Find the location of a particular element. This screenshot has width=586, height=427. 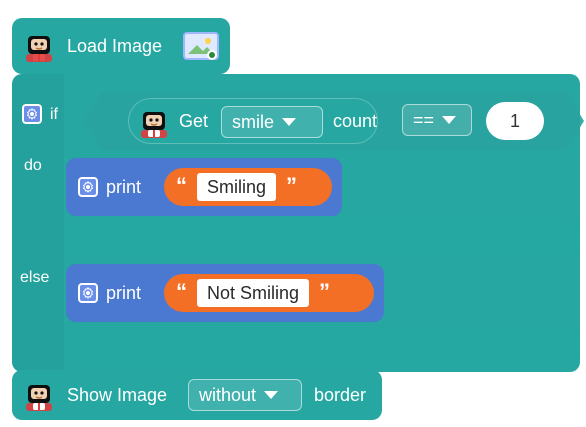

compare-value: 1 is located at coordinates (515, 121).